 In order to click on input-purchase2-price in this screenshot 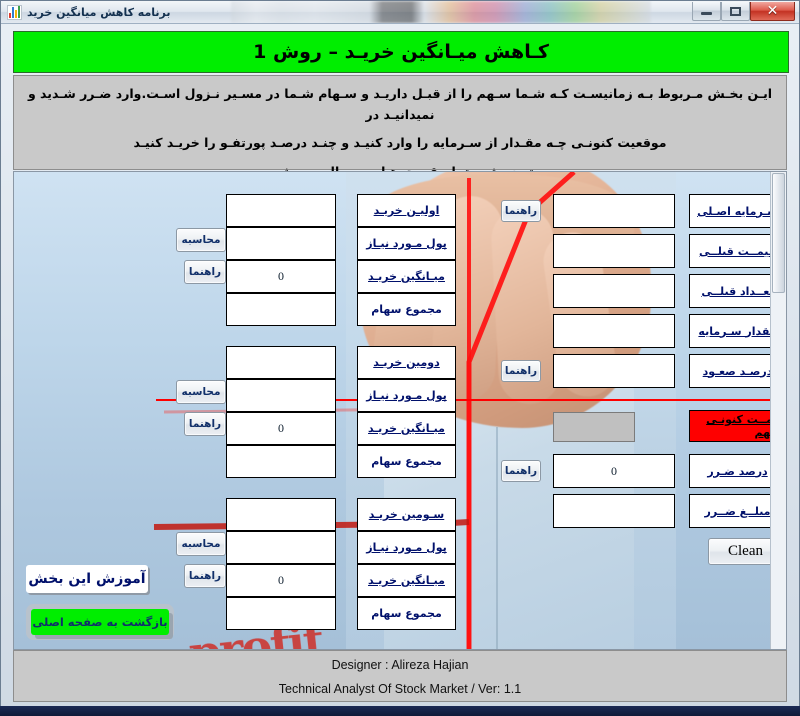, I will do `click(281, 362)`.